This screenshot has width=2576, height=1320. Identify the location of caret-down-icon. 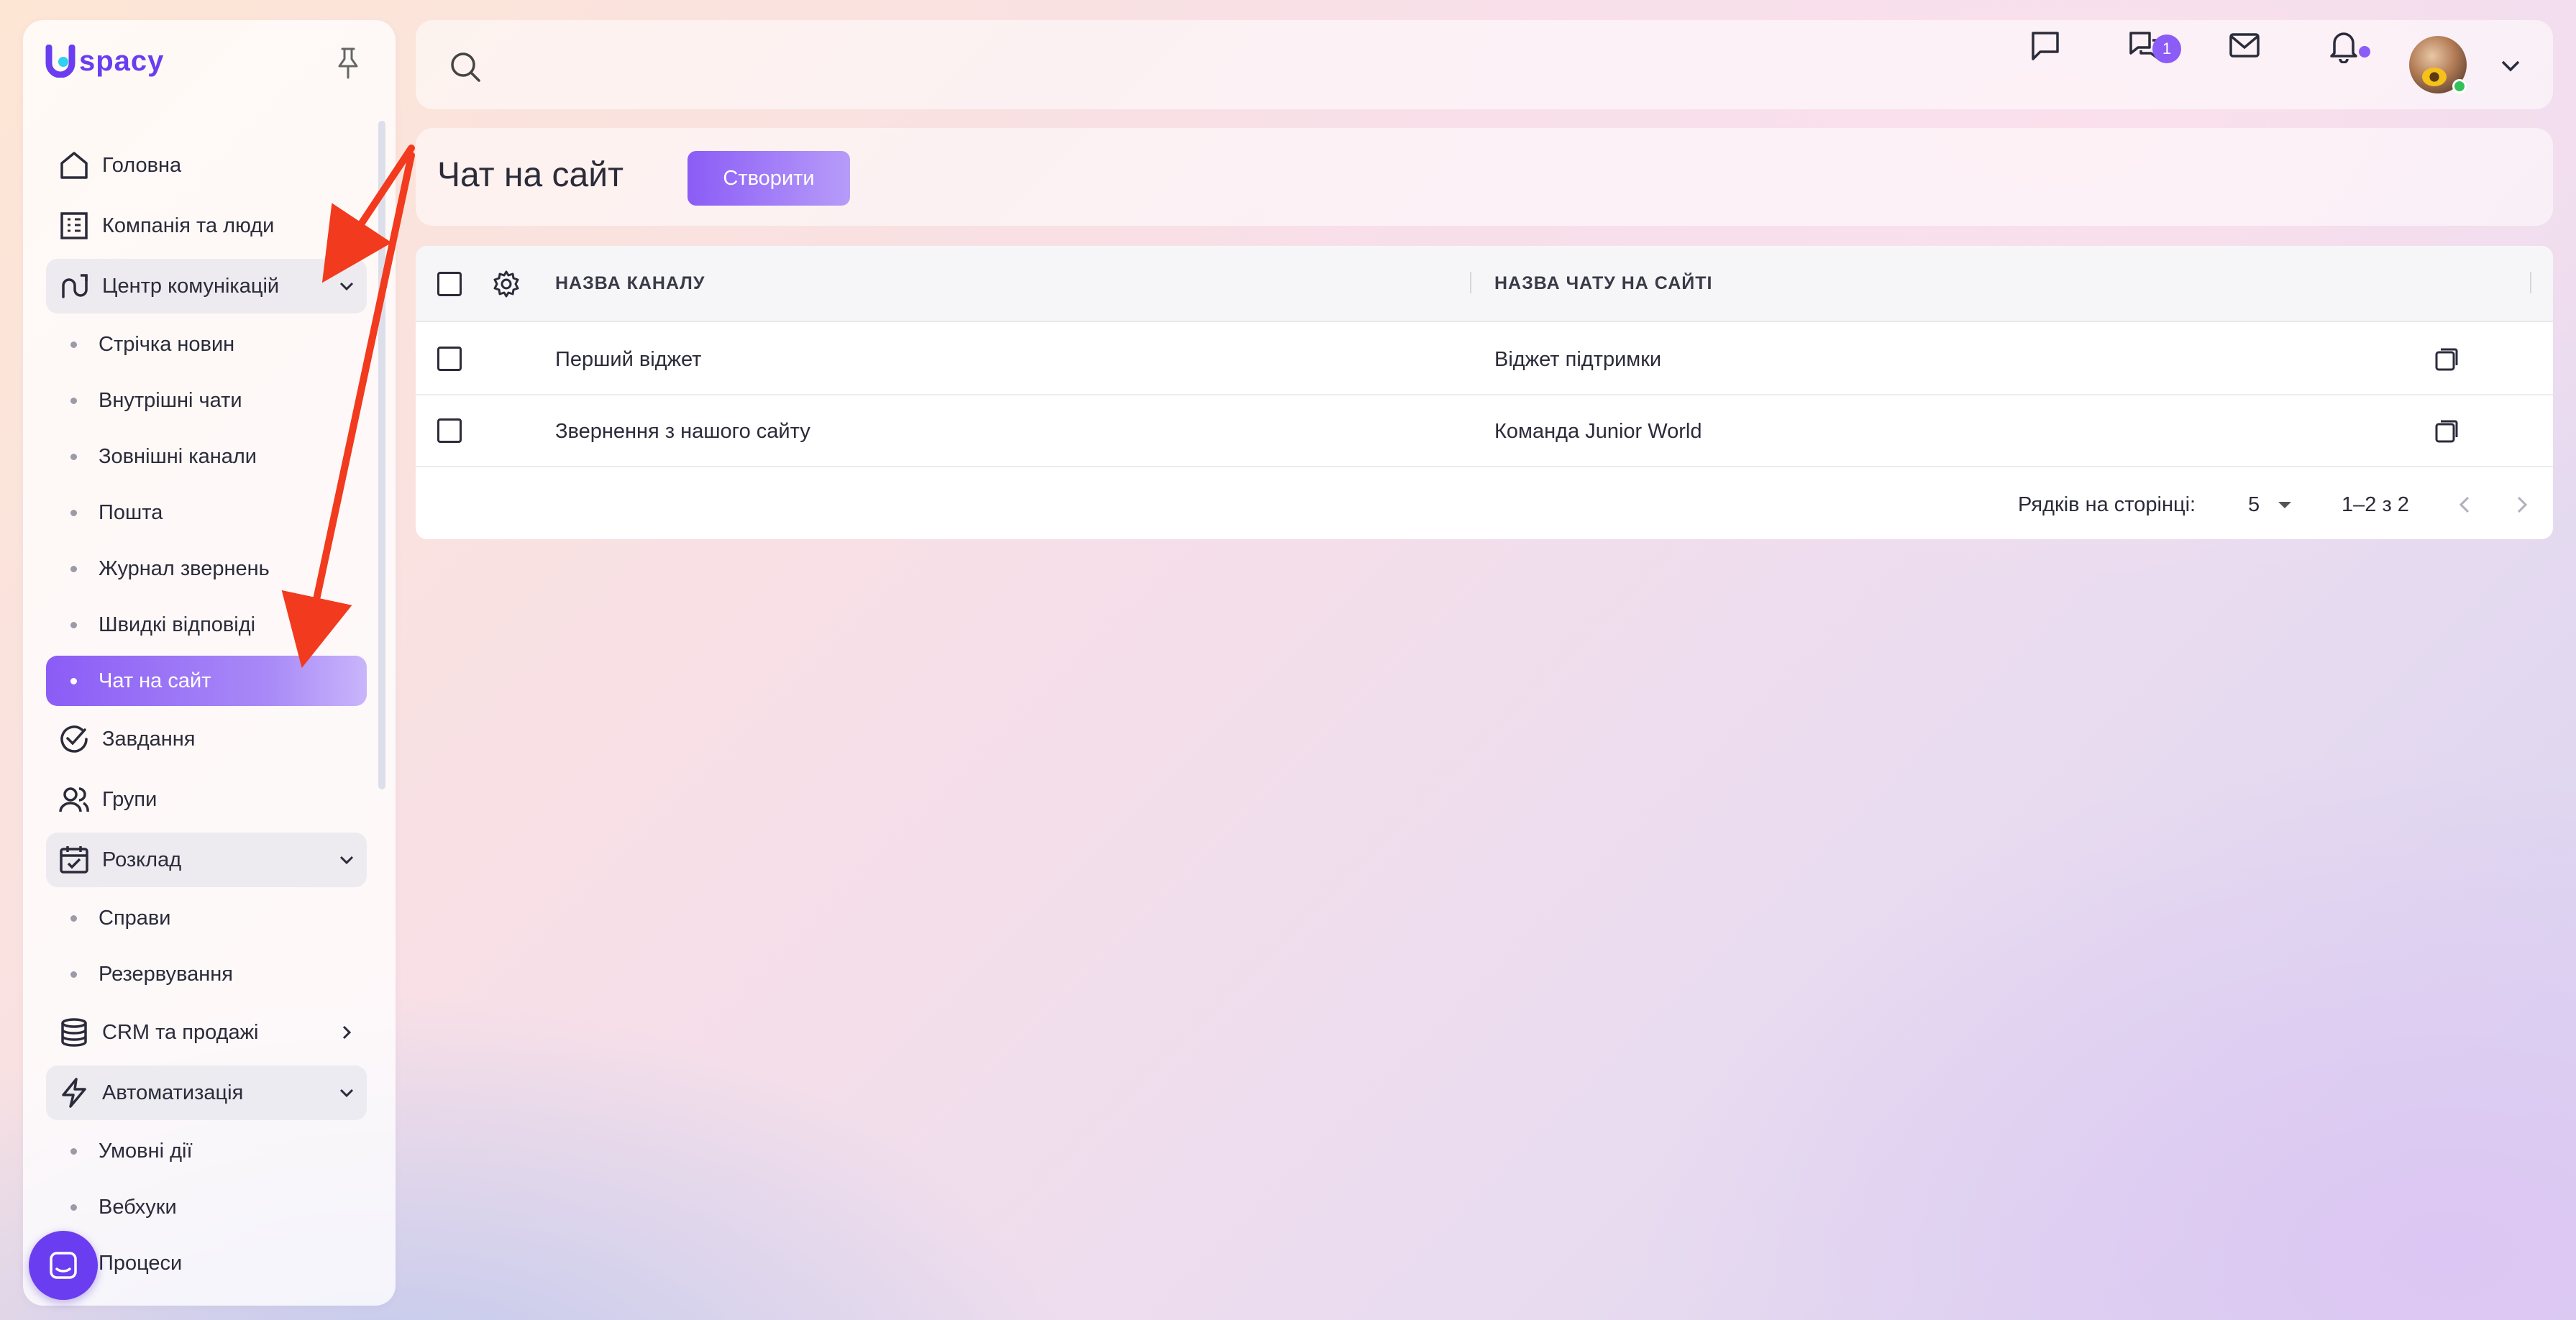
(2284, 505).